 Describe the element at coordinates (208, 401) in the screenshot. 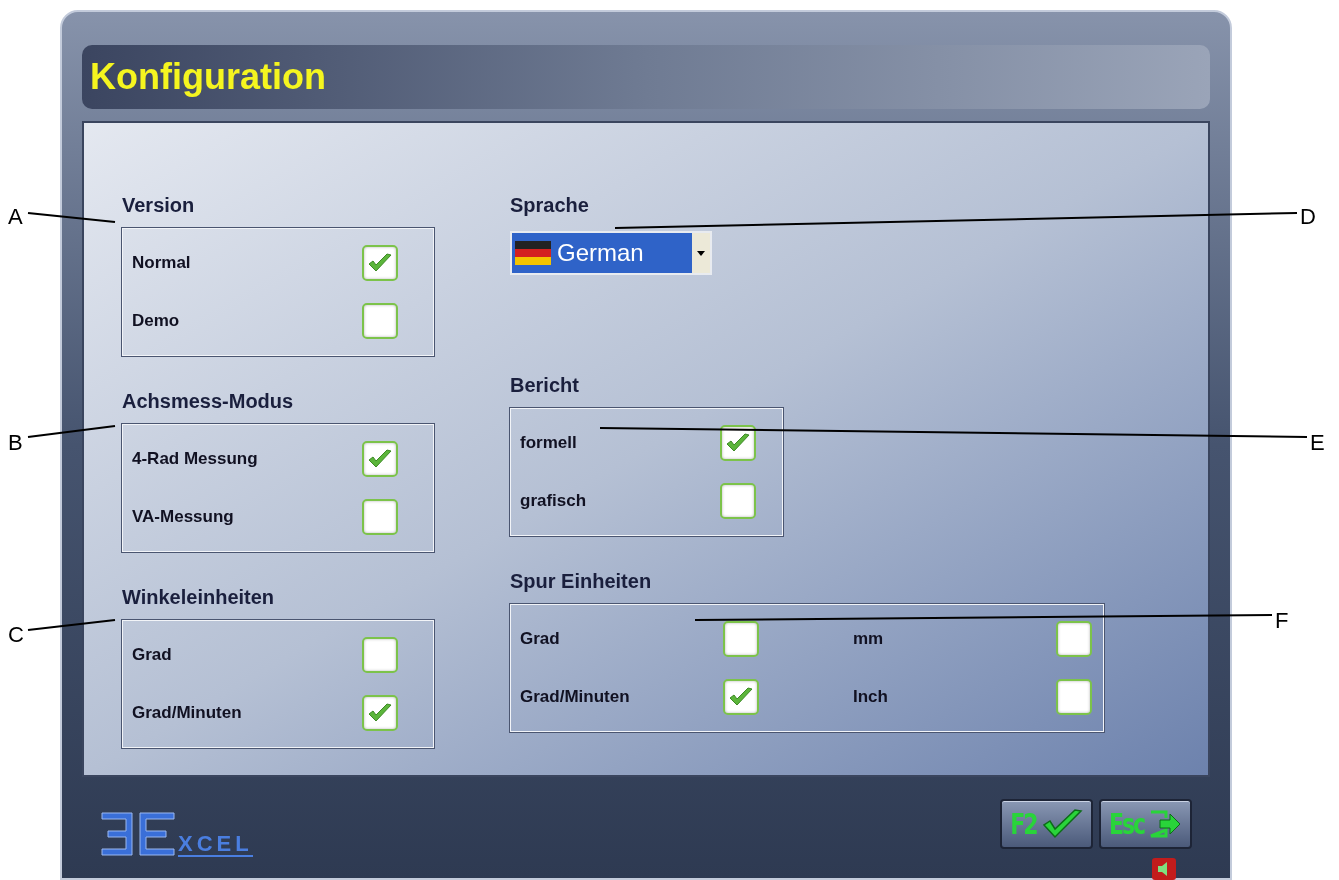

I see `group-title: Achsmess-Modus` at that location.